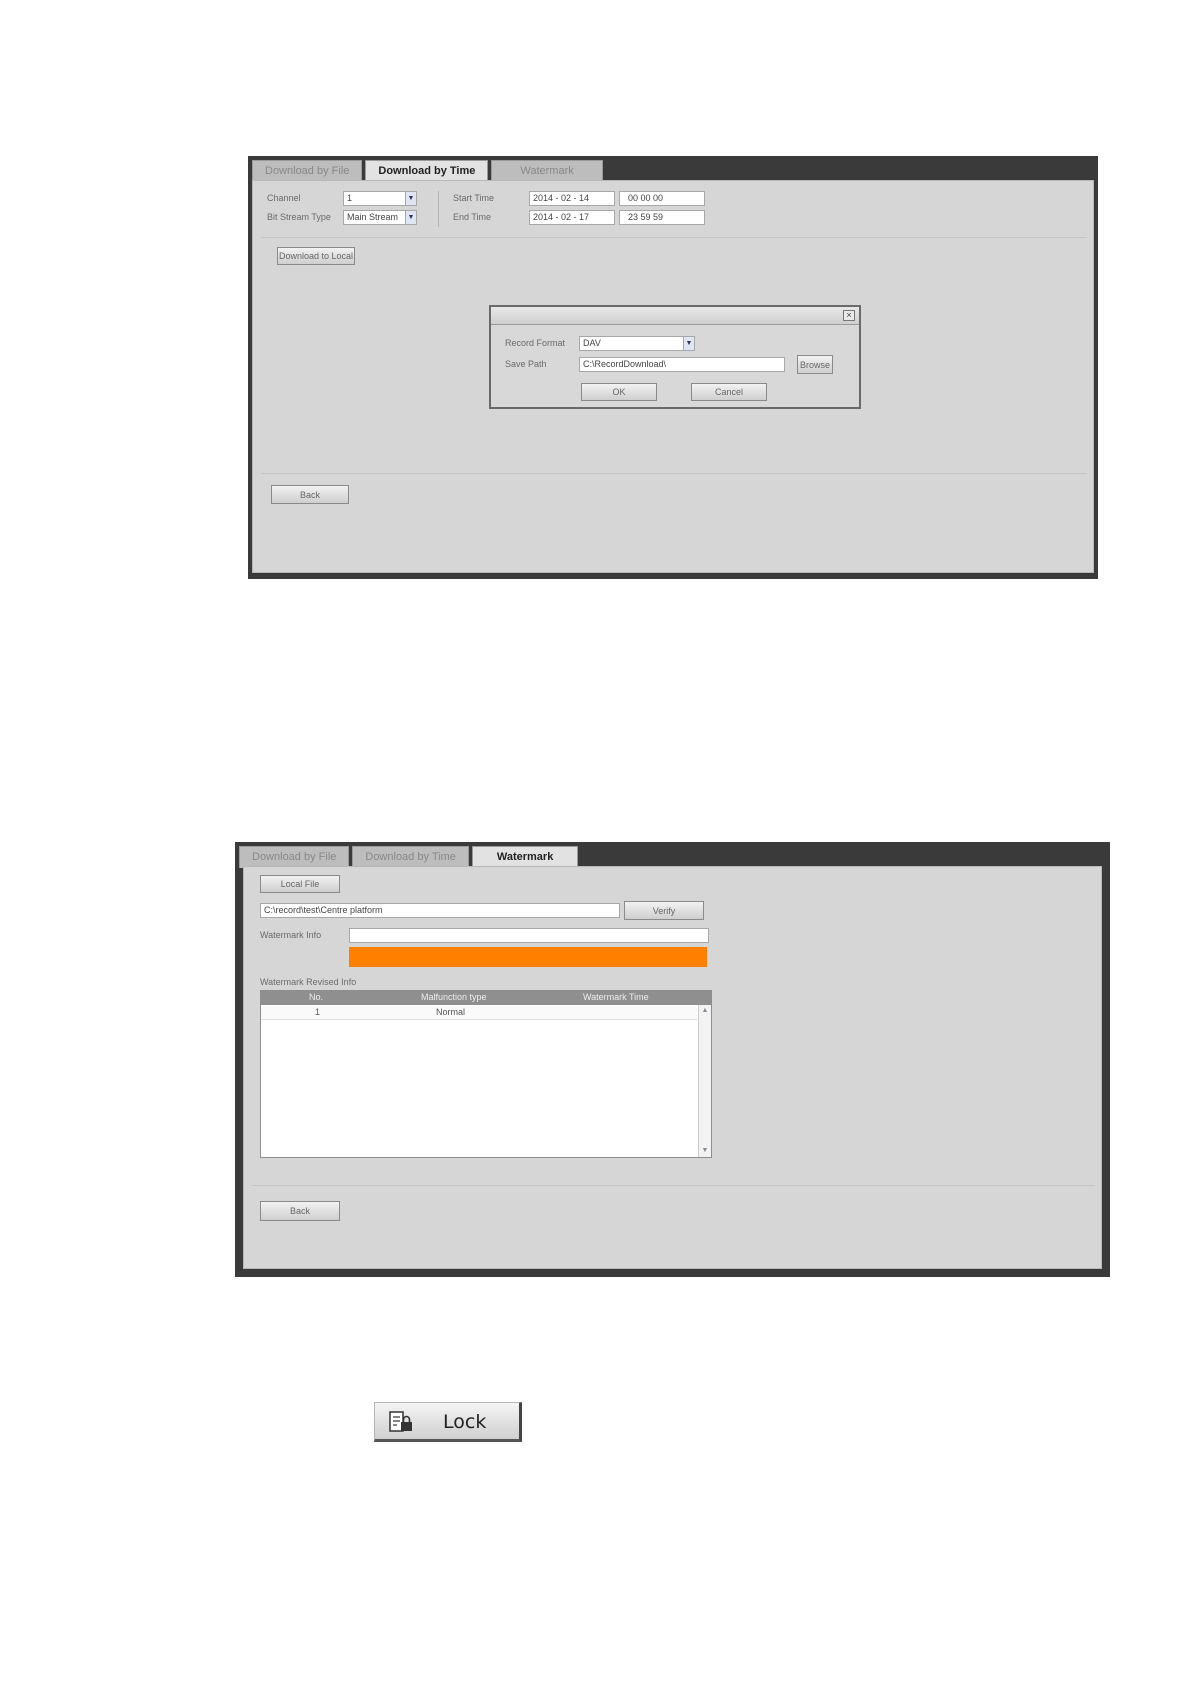 The width and height of the screenshot is (1191, 1684). Describe the element at coordinates (637, 343) in the screenshot. I see `record-format-select: DAV ▼` at that location.